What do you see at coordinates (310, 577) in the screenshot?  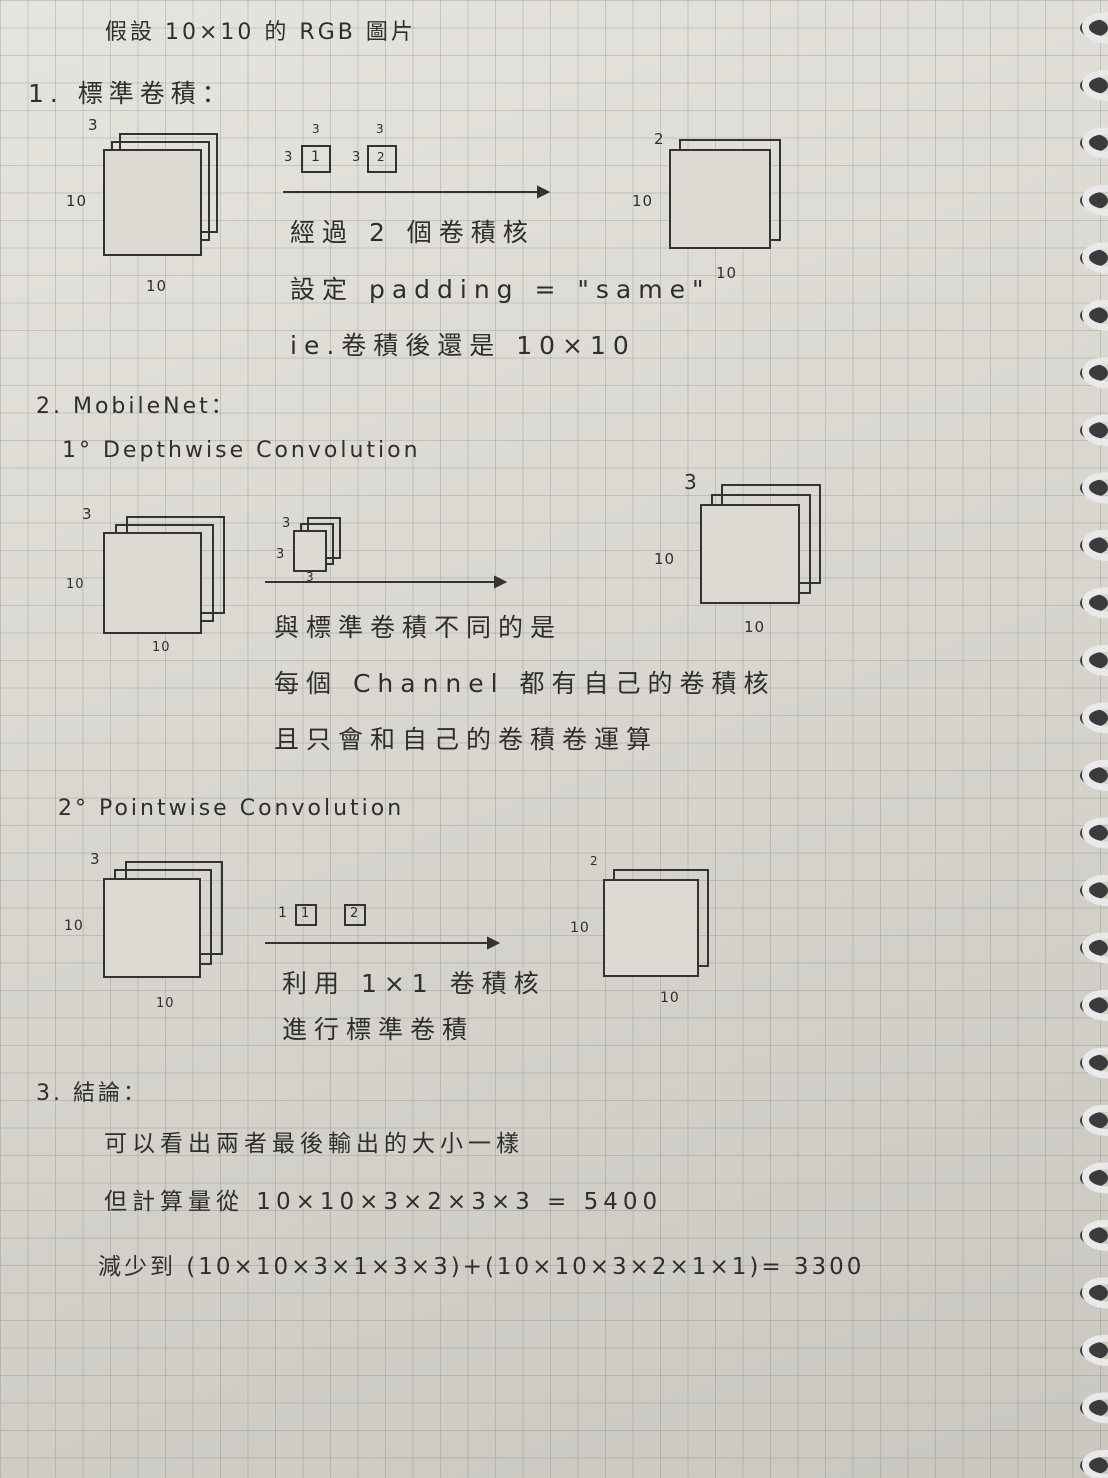 I see `s21-kernel-width: 3` at bounding box center [310, 577].